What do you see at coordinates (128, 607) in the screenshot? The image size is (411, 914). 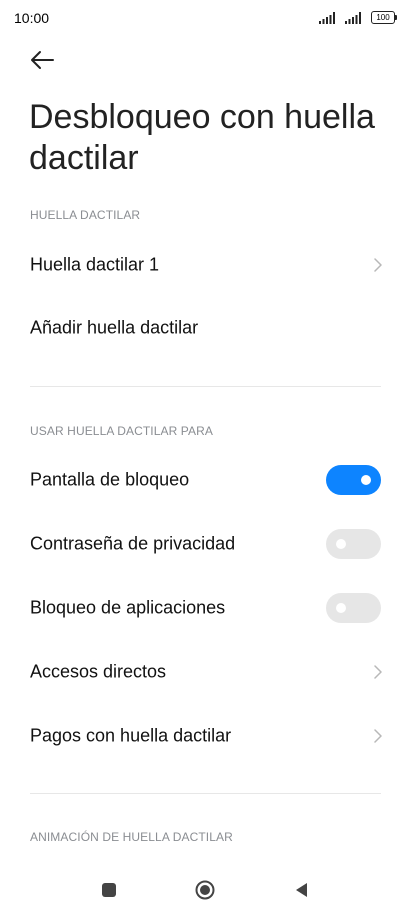 I see `row-label: Bloqueo de aplicaciones` at bounding box center [128, 607].